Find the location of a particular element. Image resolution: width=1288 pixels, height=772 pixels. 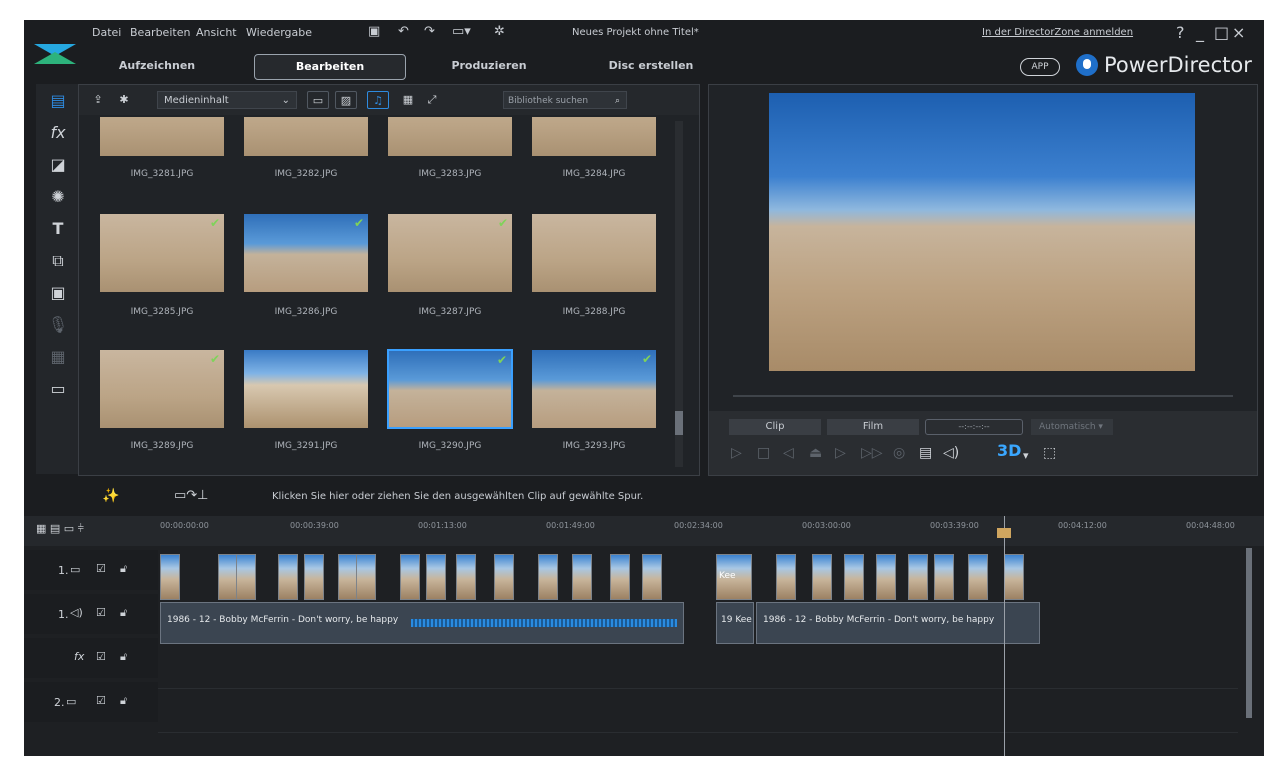

video-track-row: Kee is located at coordinates (698, 575).